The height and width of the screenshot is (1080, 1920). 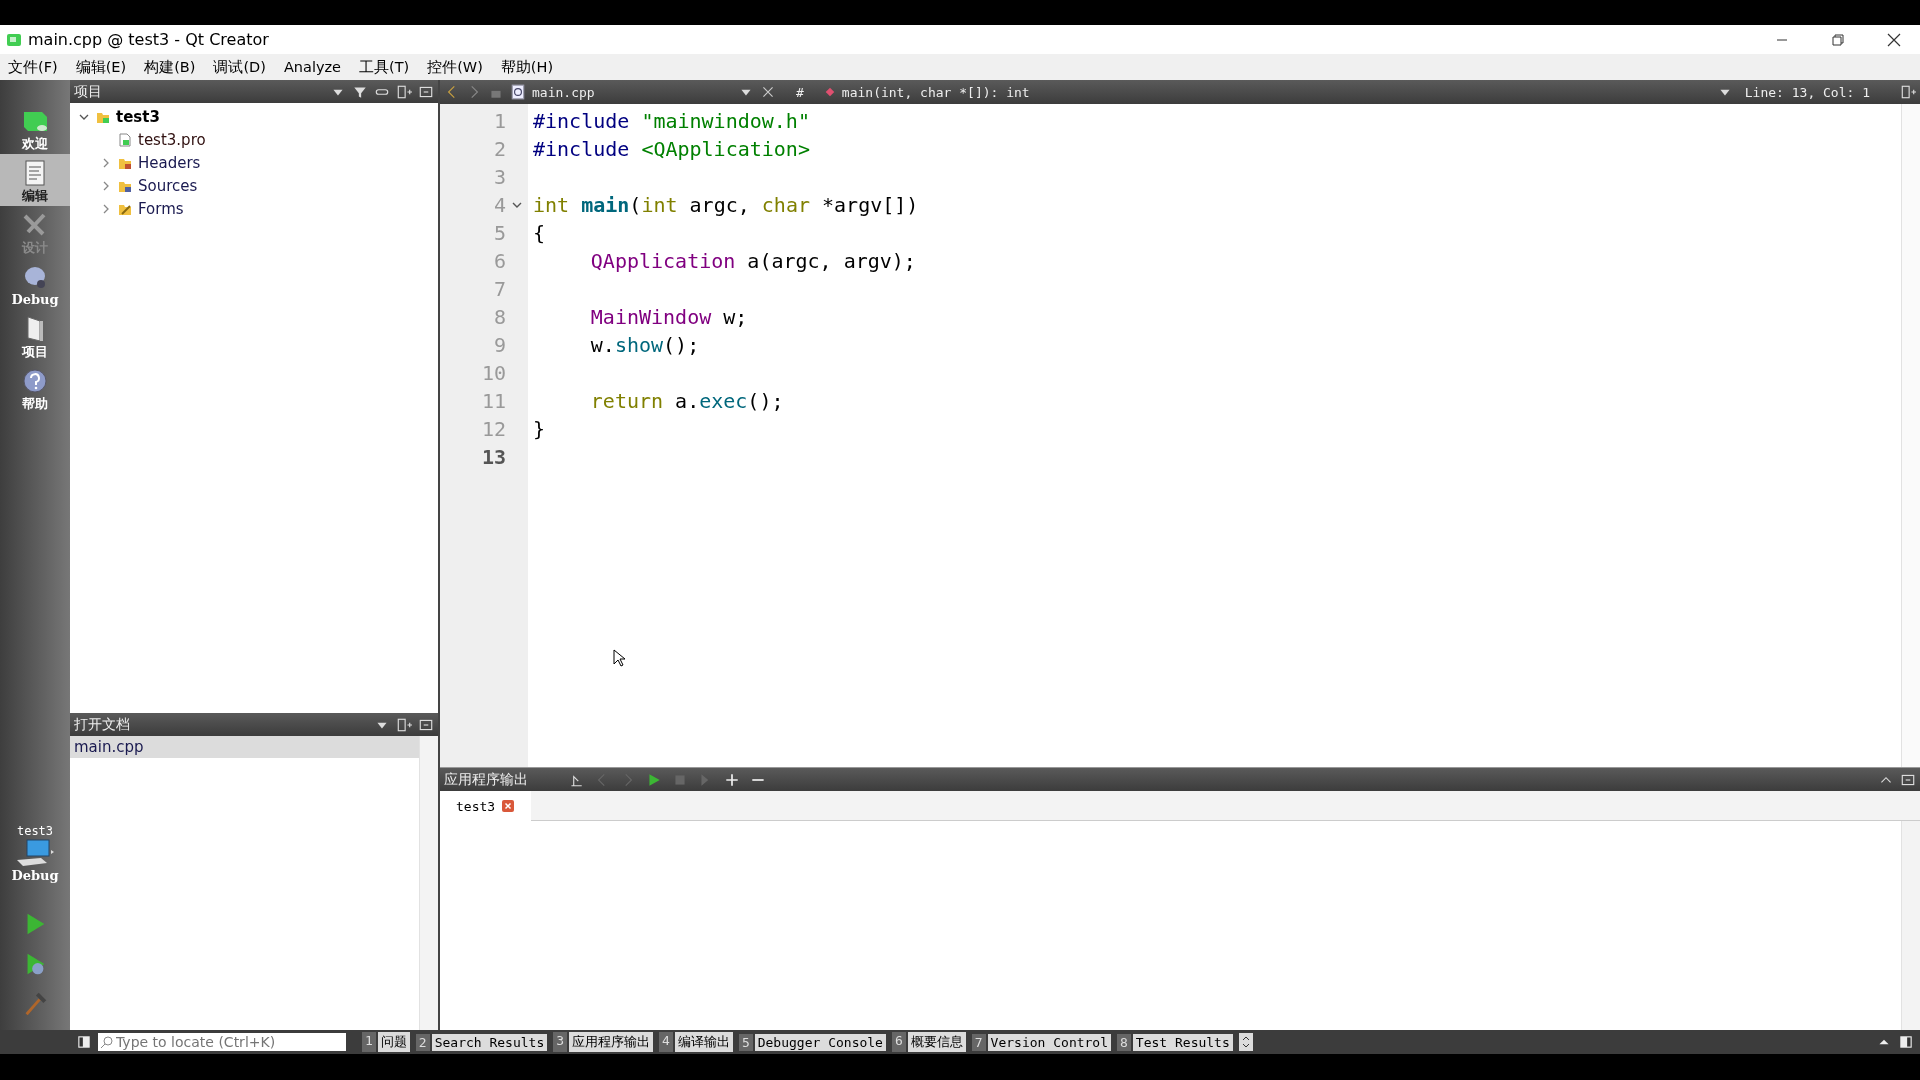 What do you see at coordinates (493, 457) in the screenshot?
I see `line-number: 13` at bounding box center [493, 457].